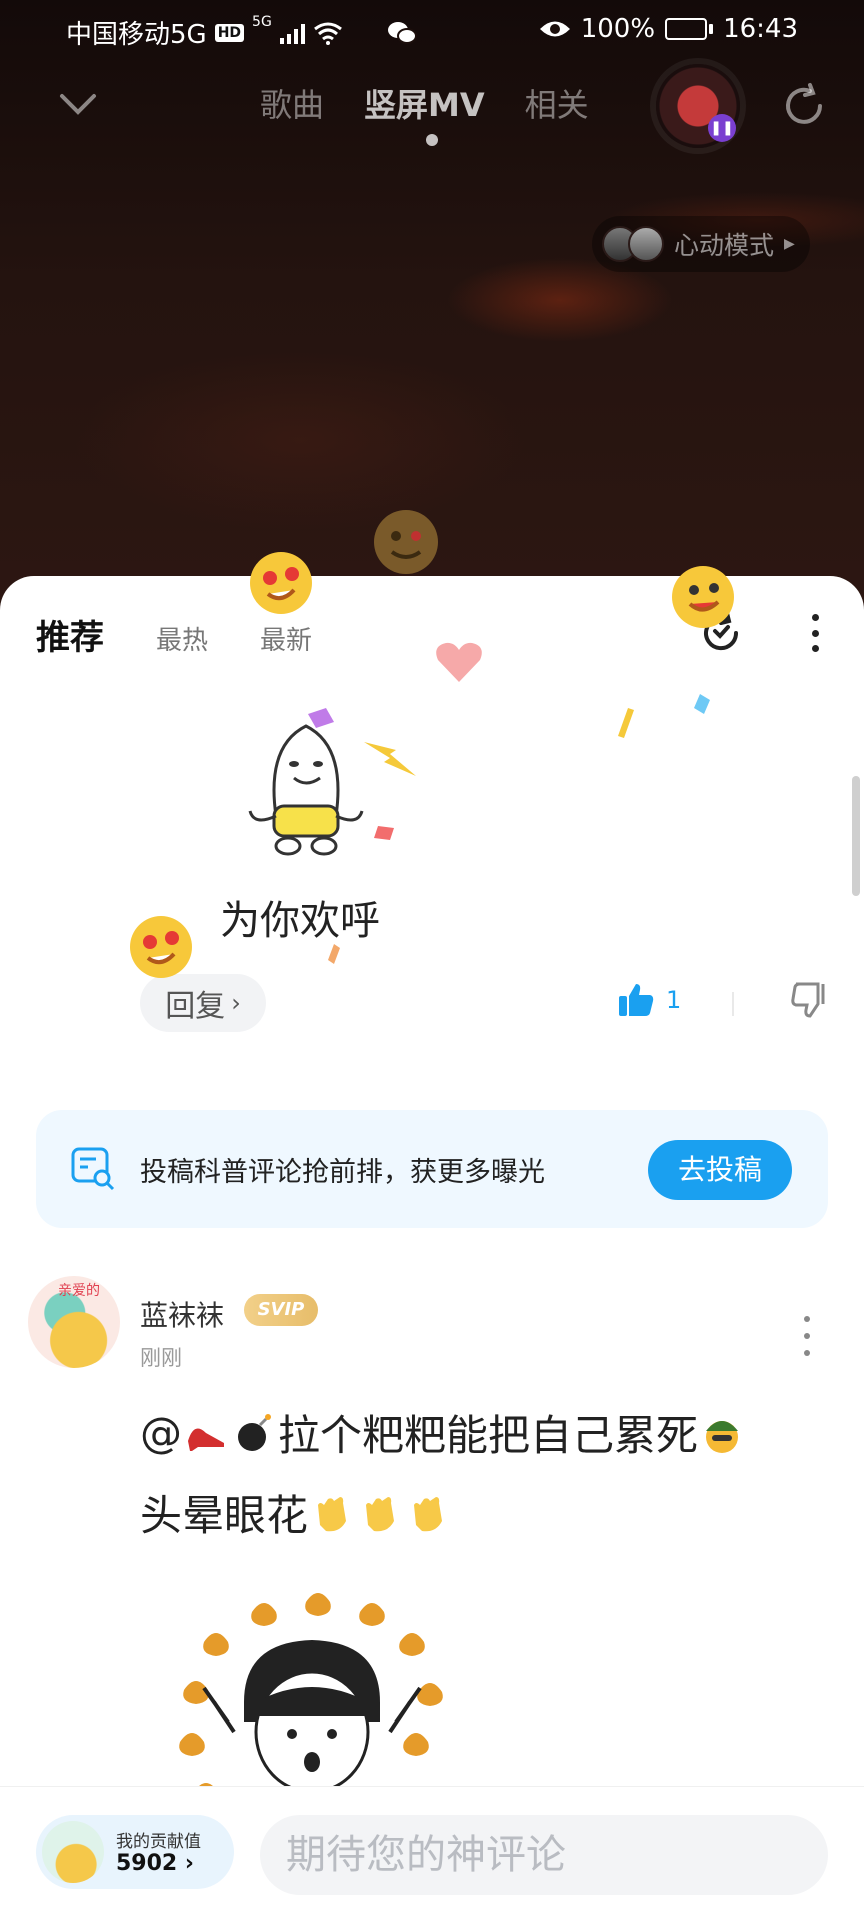  I want to click on bottom-bar: 我的贡献值 5902 › 期待您的神评论, so click(432, 1853).